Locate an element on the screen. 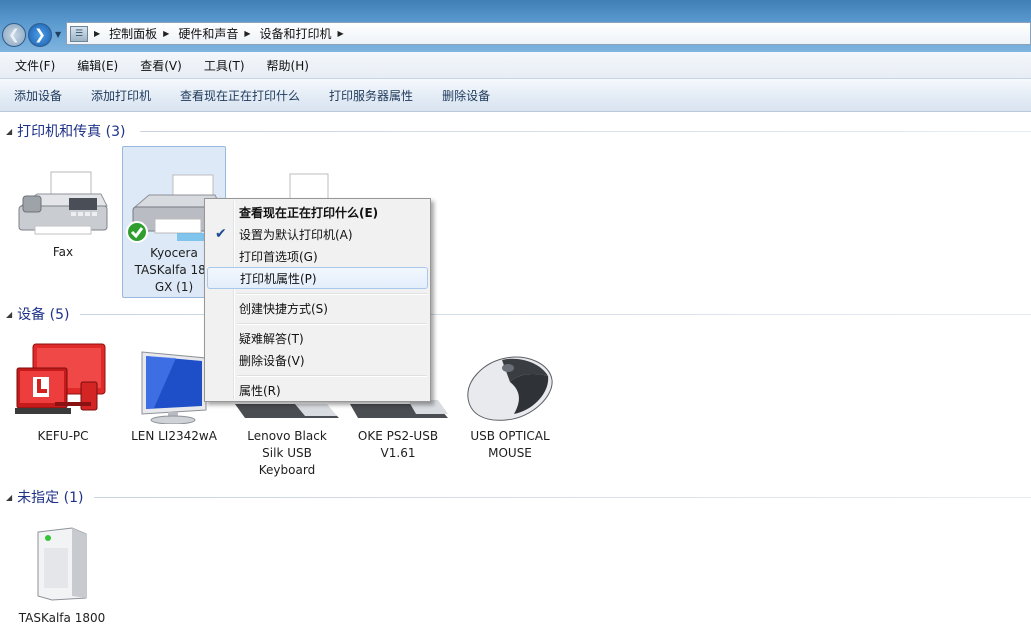 The width and height of the screenshot is (1031, 637). ctx-item-troubleshoot: 疑难解答(T) is located at coordinates (317, 338).